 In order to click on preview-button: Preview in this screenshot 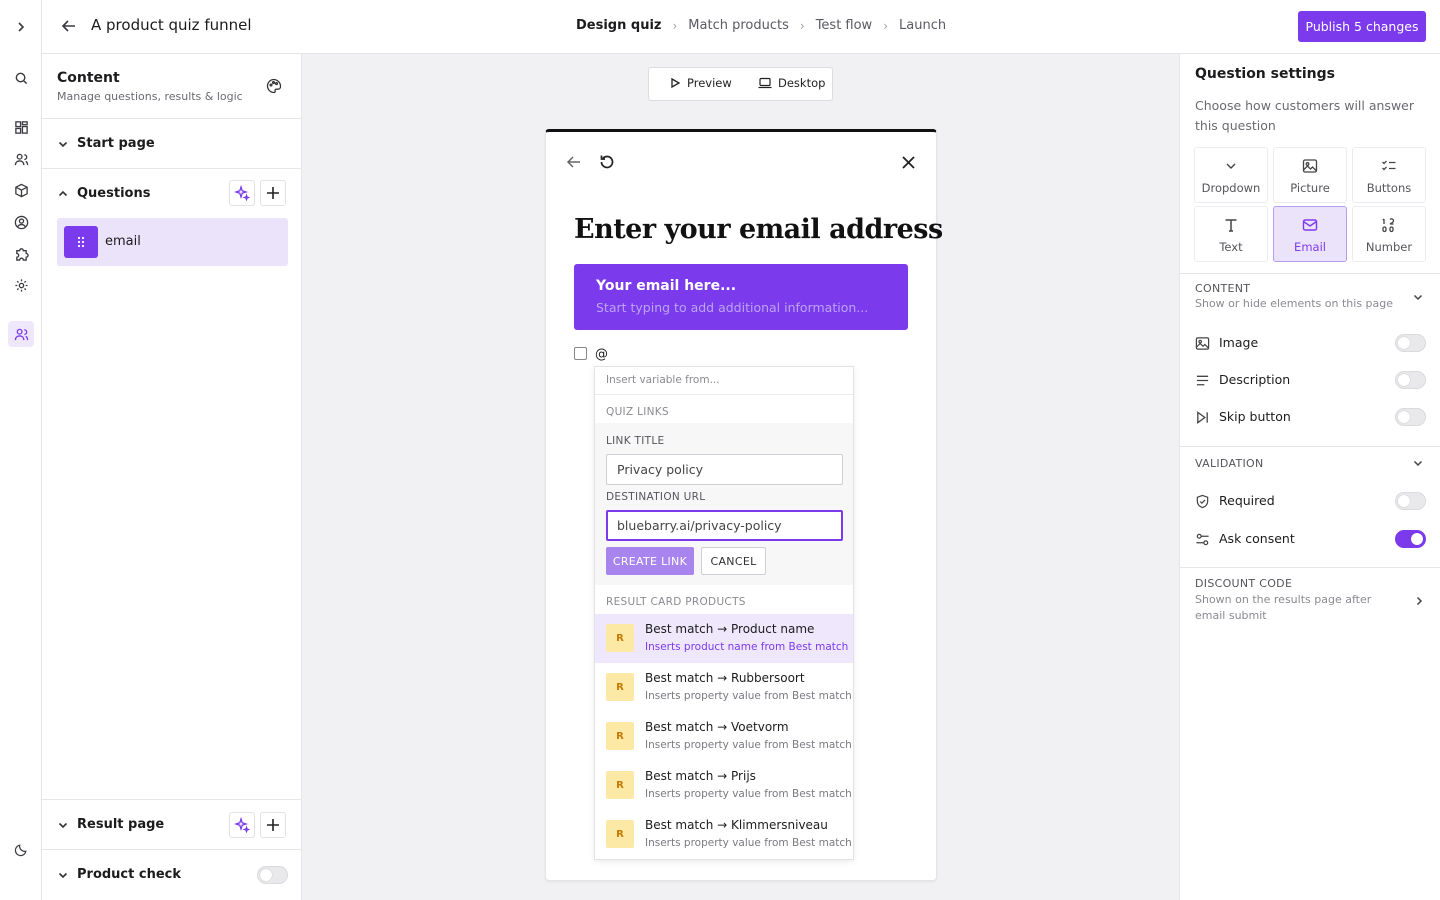, I will do `click(700, 83)`.